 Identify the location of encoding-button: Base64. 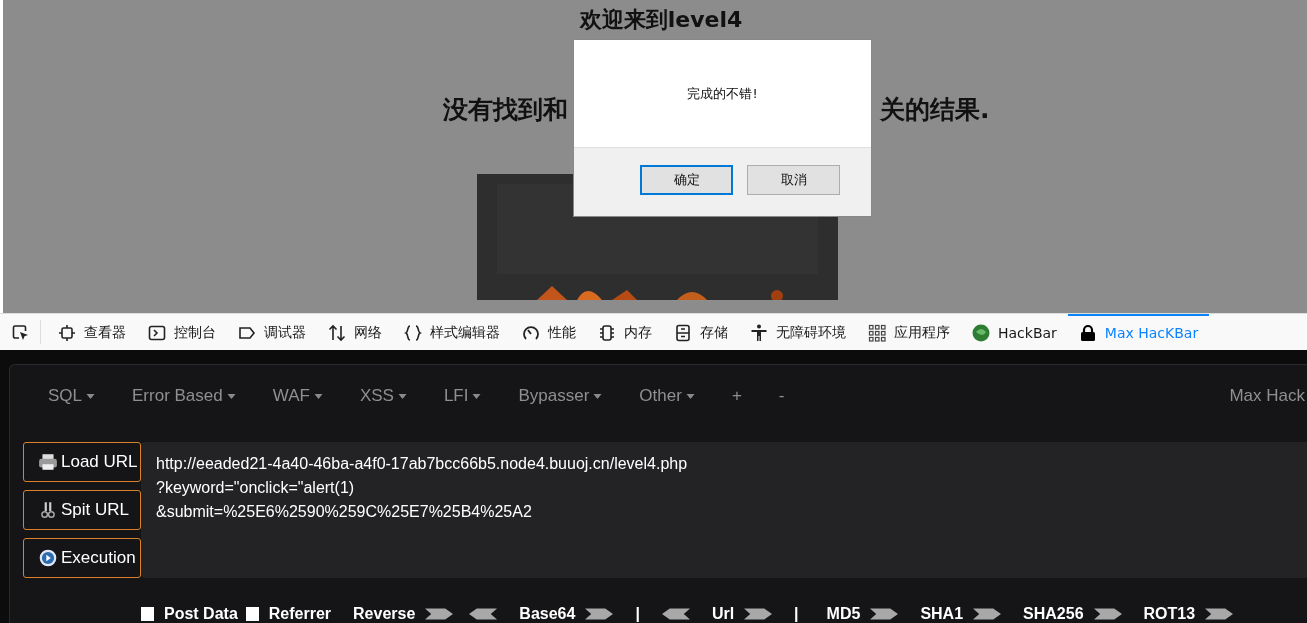
(541, 614).